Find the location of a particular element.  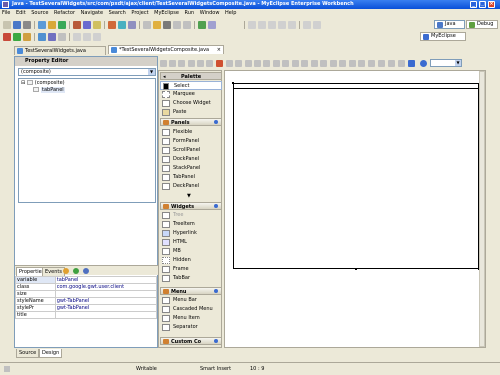

align-center-icon is located at coordinates (172, 63).